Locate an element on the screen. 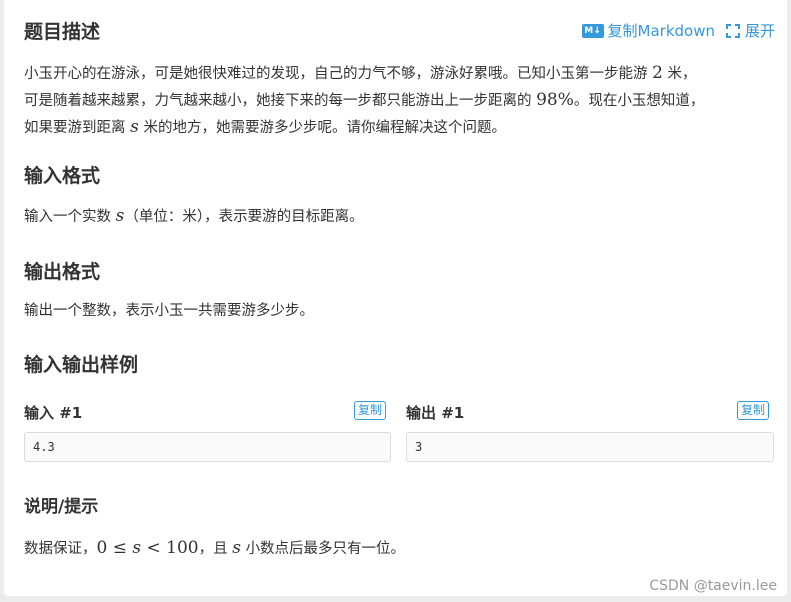 This screenshot has height=602, width=791. sample-output-box: 3 is located at coordinates (590, 447).